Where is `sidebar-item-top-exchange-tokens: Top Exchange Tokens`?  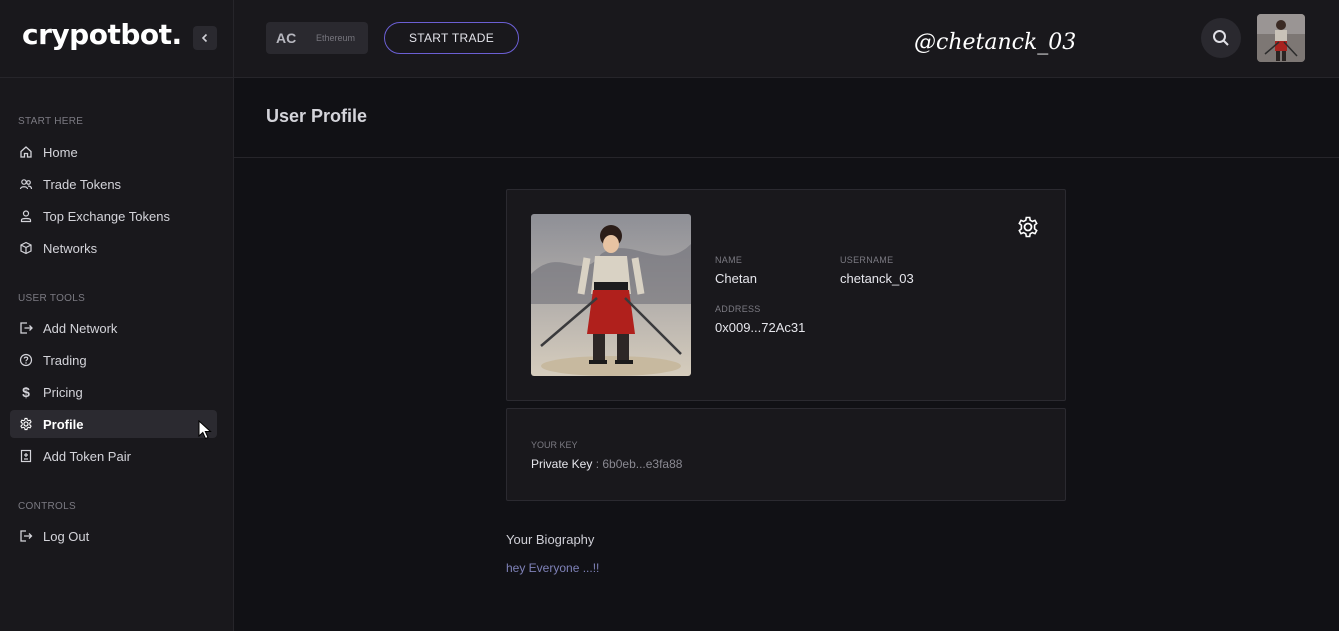
sidebar-item-top-exchange-tokens: Top Exchange Tokens is located at coordinates (113, 216).